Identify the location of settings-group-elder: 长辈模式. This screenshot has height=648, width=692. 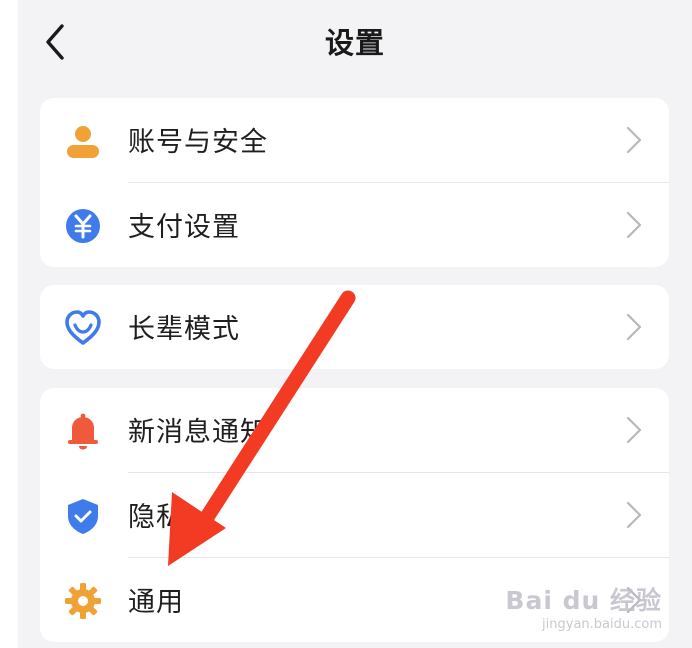
(354, 327).